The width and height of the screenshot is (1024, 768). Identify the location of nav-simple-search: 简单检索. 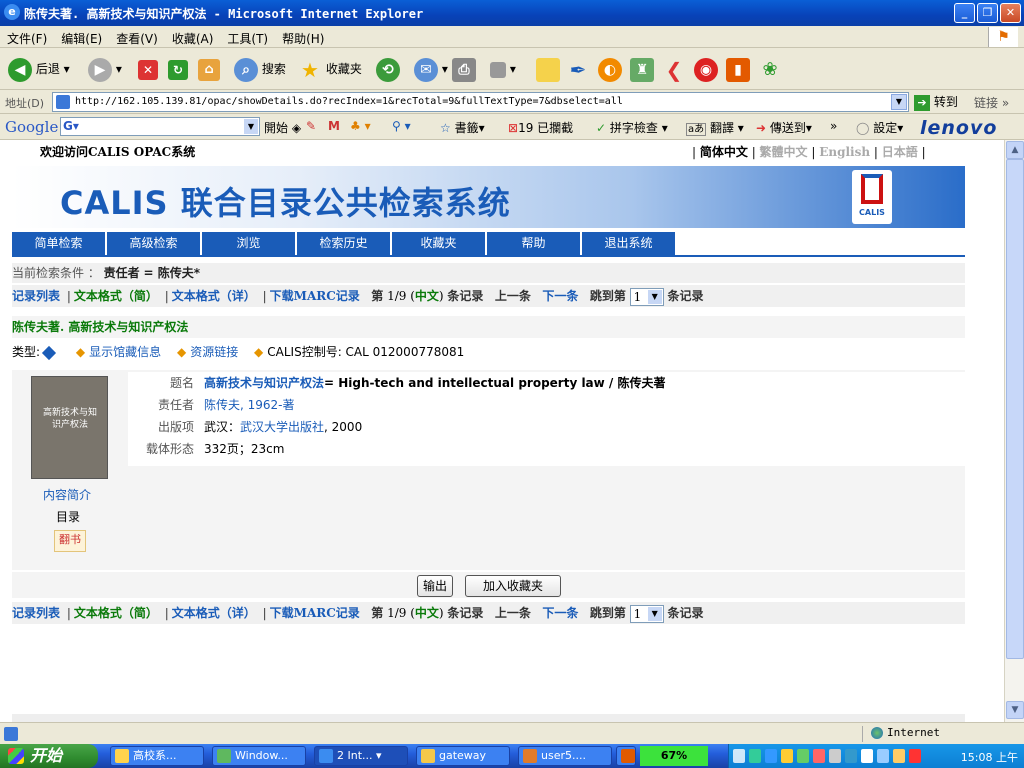
(59, 243).